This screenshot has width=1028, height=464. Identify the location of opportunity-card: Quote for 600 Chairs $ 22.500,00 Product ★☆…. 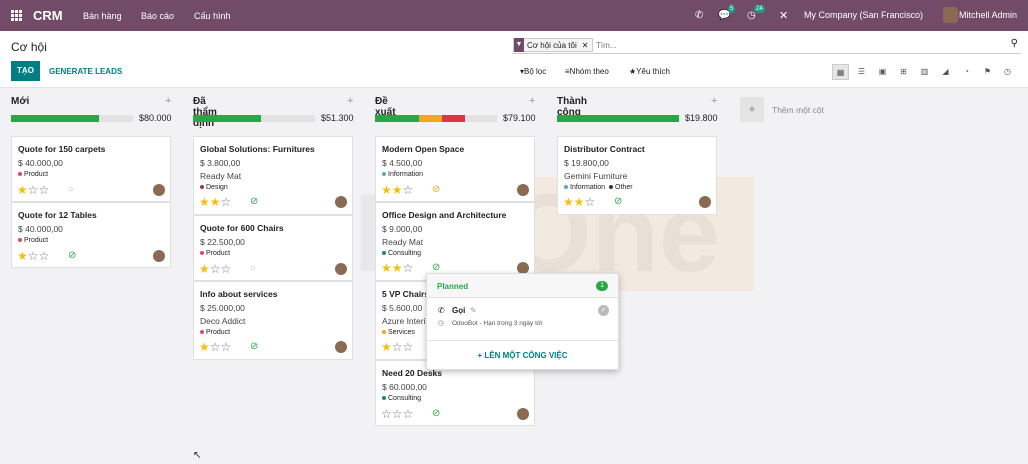
(273, 248).